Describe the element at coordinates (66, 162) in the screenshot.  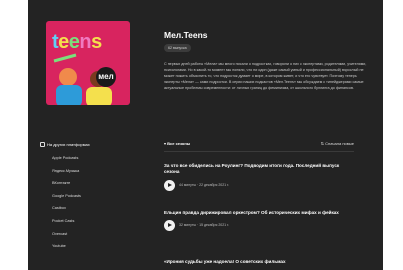
I see `platform-link-apple-podcasts: Apple Podcasts` at that location.